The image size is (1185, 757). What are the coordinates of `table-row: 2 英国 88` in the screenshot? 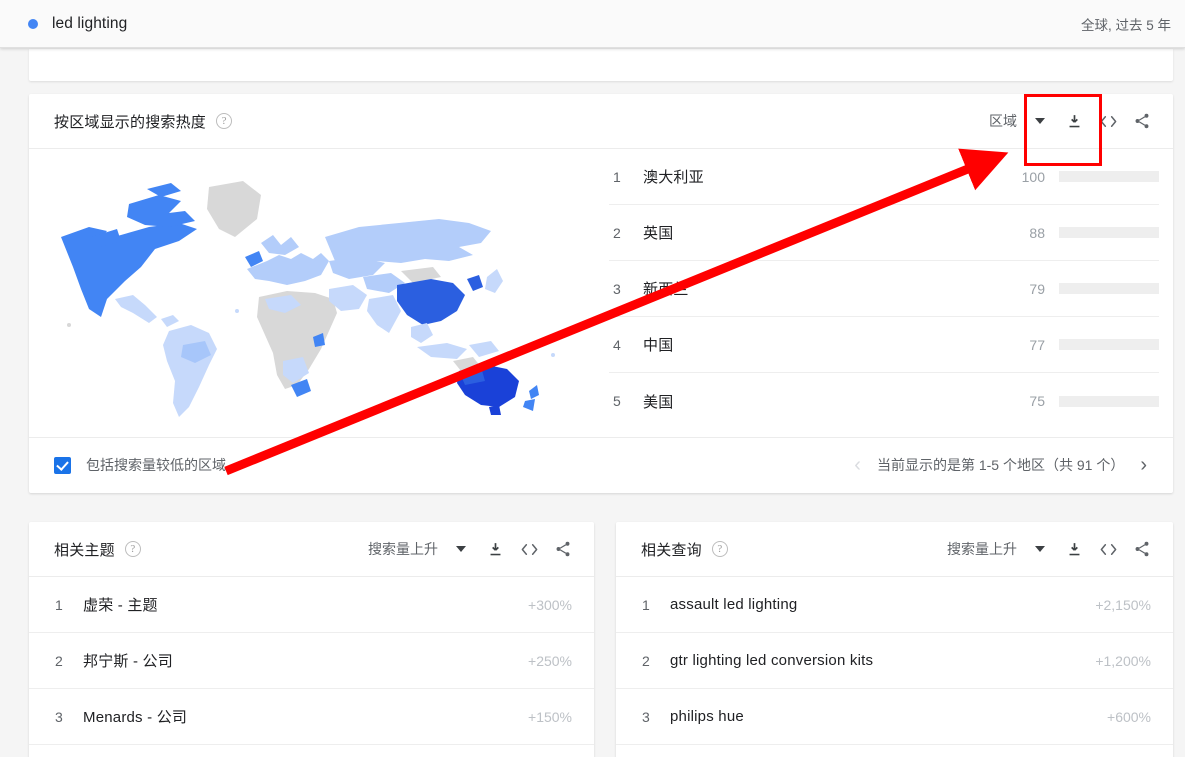 It's located at (884, 233).